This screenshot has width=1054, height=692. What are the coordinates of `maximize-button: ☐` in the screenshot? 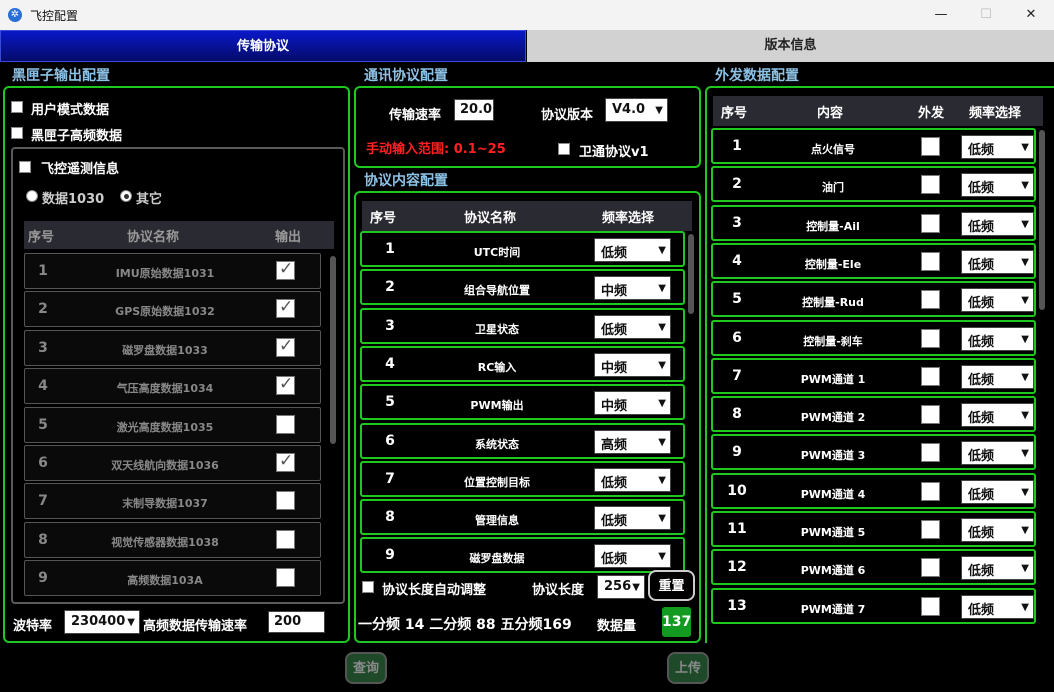 It's located at (986, 15).